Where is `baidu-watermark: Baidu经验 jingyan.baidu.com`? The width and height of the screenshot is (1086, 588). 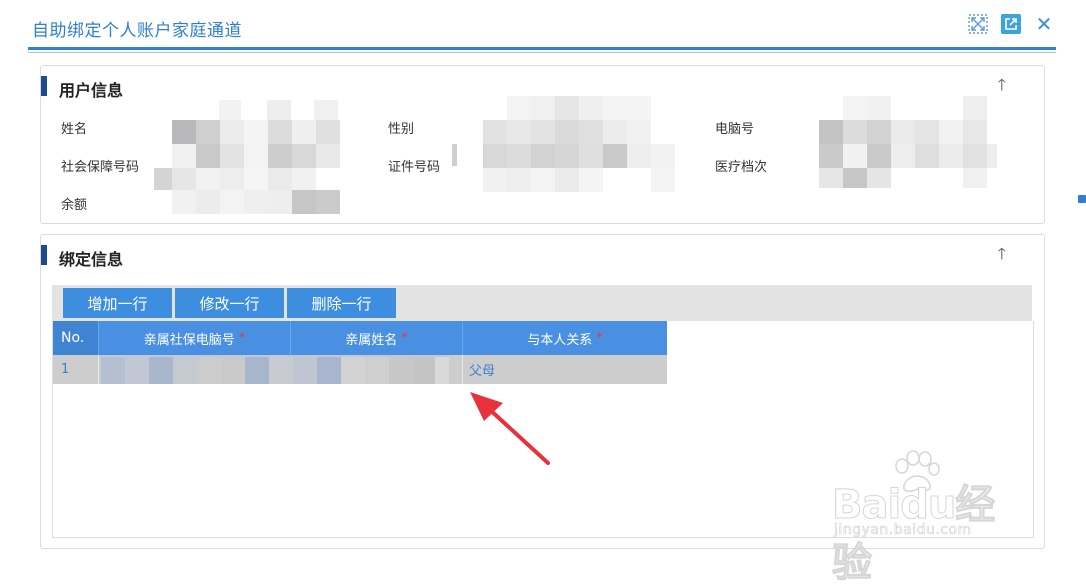
baidu-watermark: Baidu经验 jingyan.baidu.com is located at coordinates (932, 518).